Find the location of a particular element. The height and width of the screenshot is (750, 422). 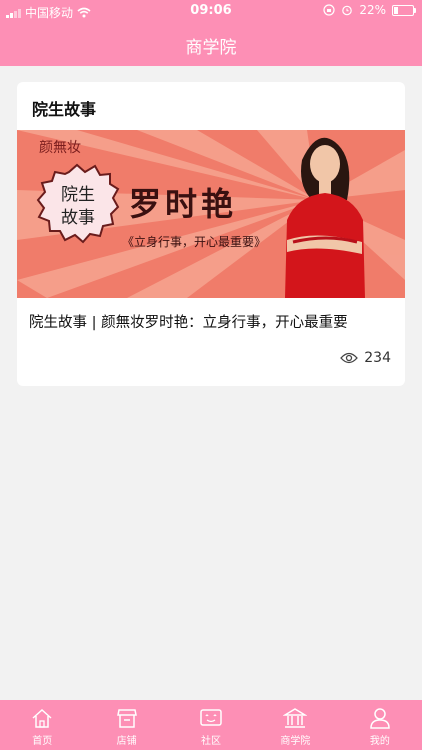

tab-academy-label: 商学院 is located at coordinates (295, 741).